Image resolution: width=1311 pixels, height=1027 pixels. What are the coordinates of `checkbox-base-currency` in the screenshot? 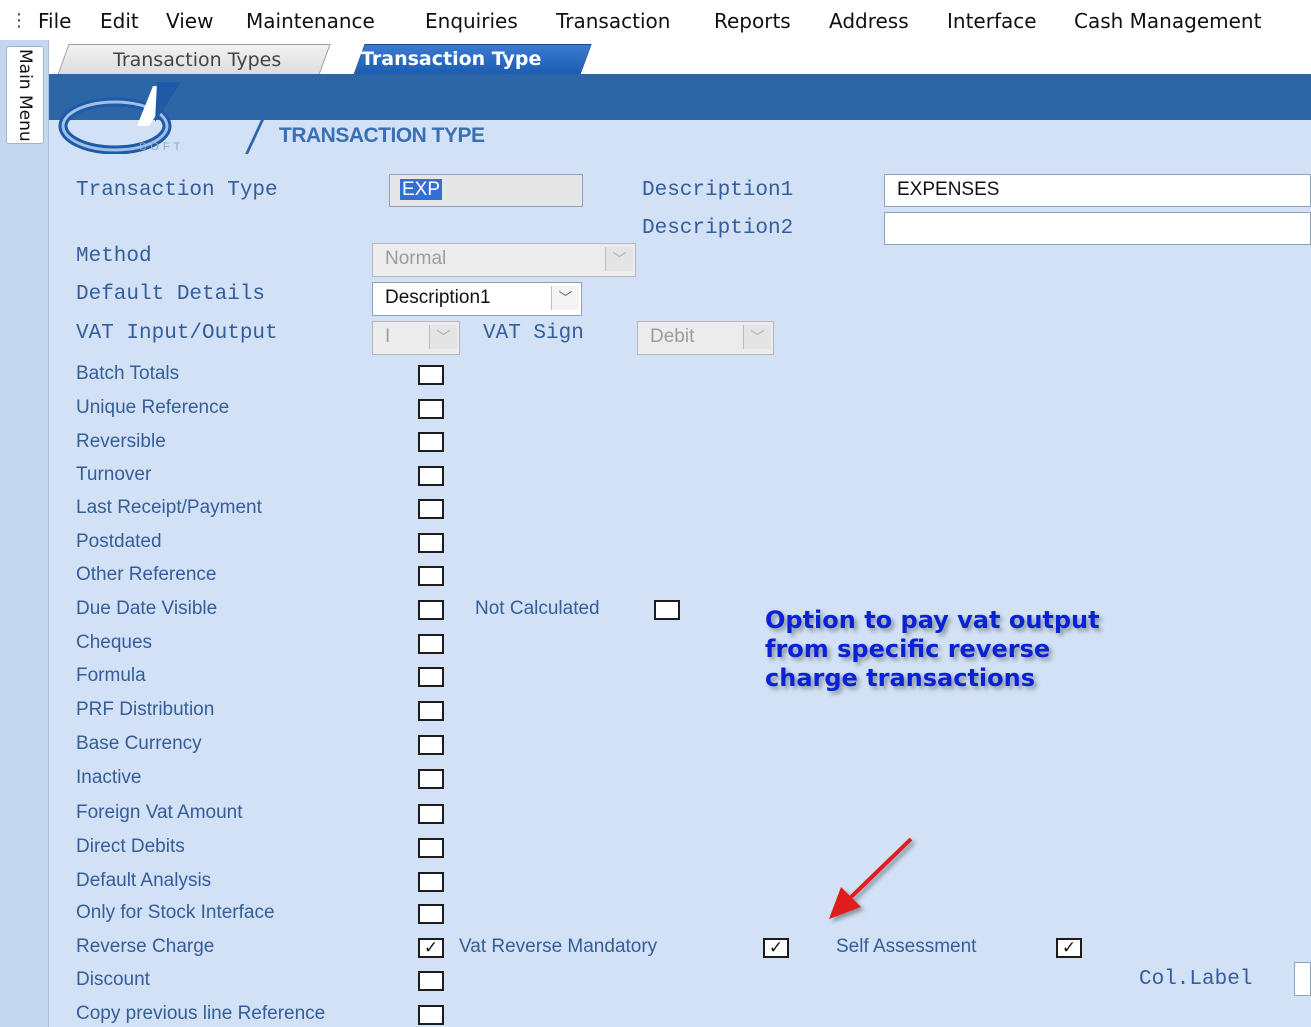 It's located at (431, 745).